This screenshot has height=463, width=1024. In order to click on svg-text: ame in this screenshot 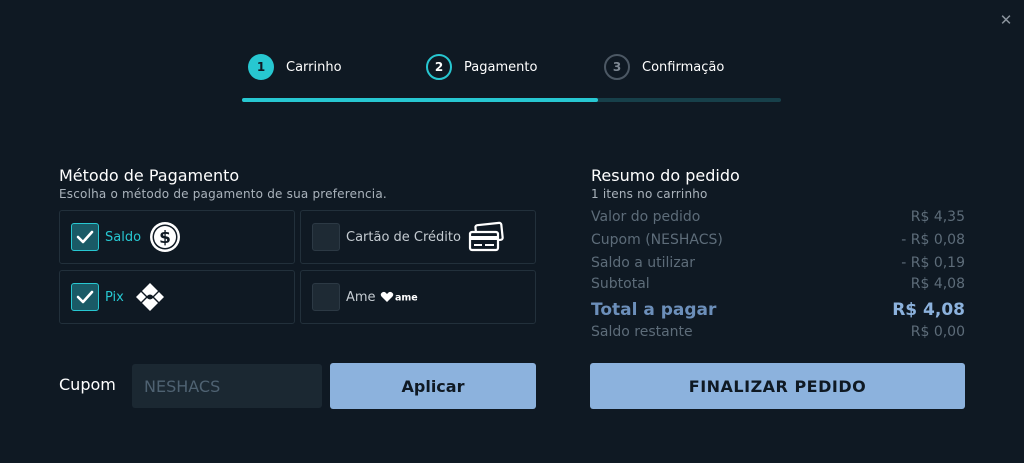, I will do `click(406, 298)`.